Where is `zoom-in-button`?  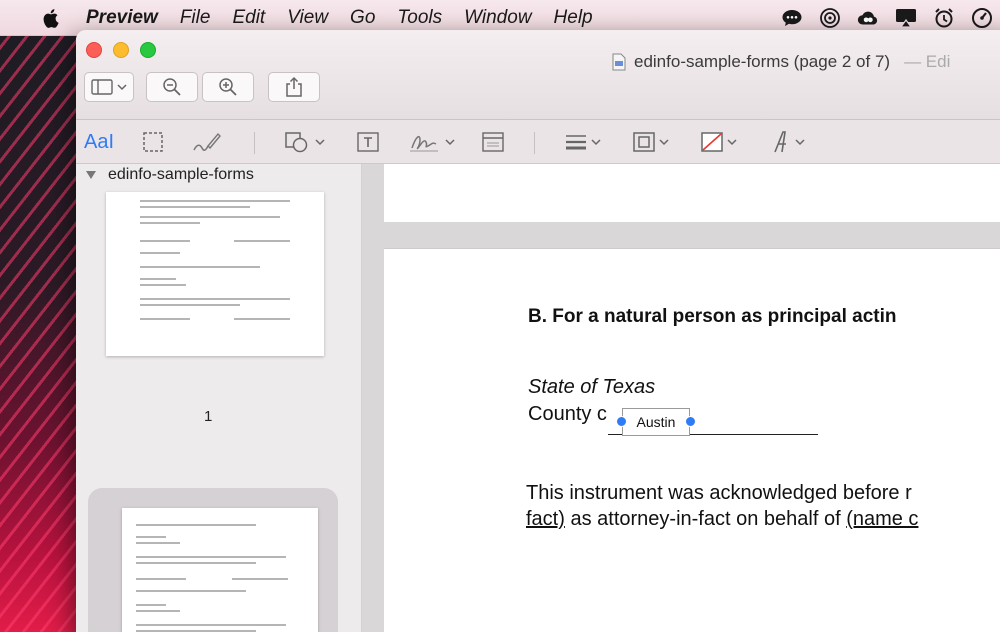
zoom-in-button is located at coordinates (228, 87).